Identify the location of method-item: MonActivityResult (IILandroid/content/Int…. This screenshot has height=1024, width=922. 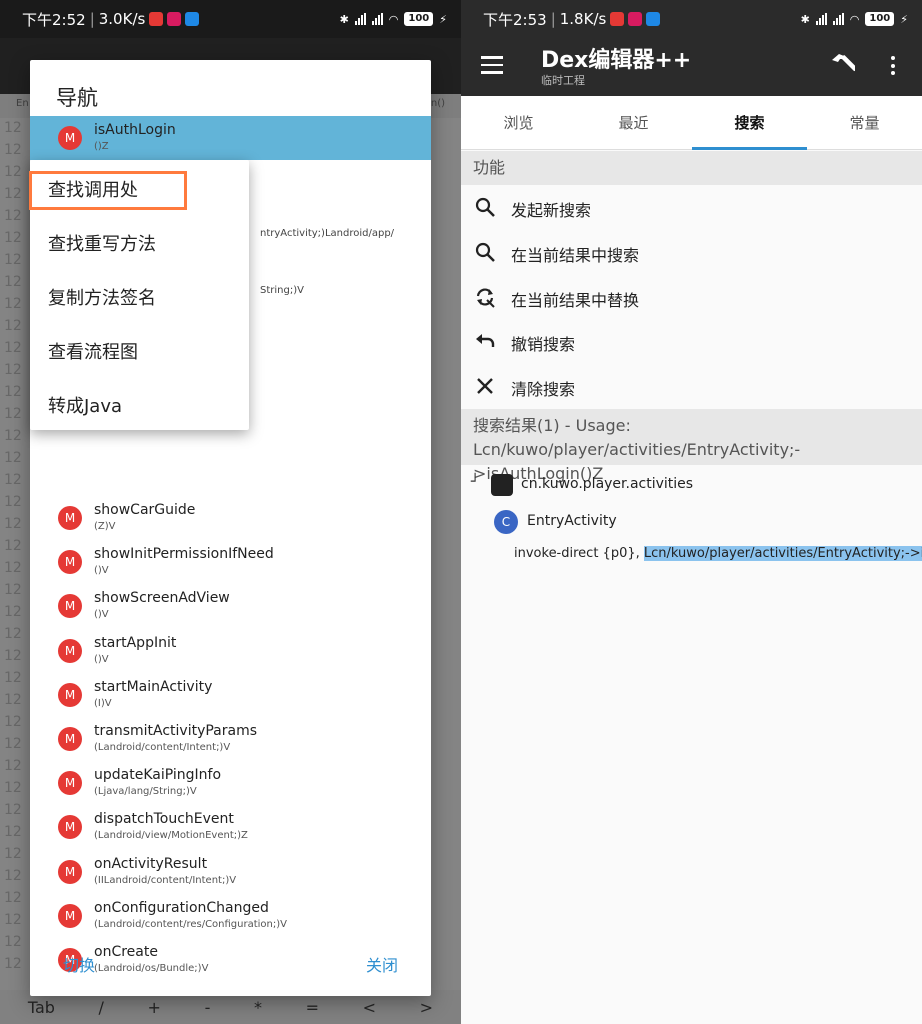
(230, 872).